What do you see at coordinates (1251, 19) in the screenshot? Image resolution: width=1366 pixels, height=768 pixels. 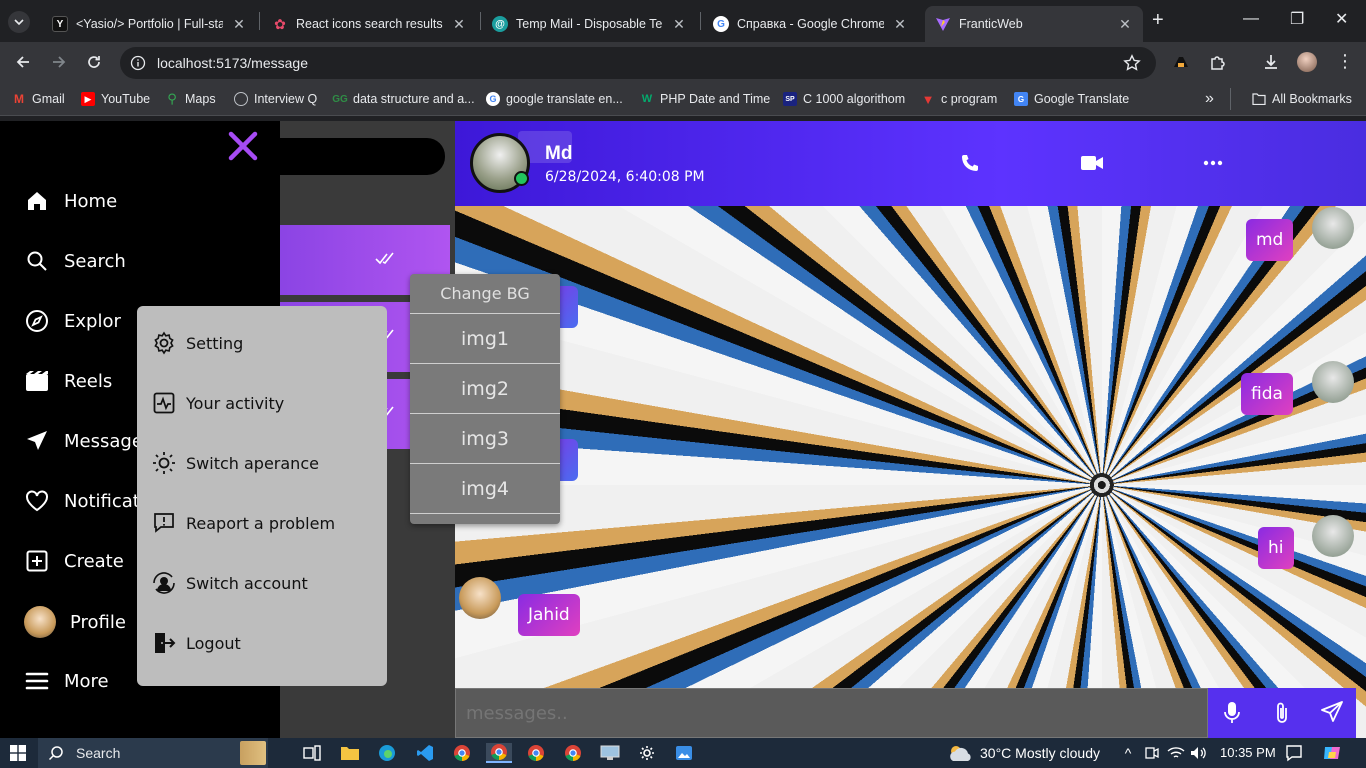 I see `minimize-icon: —` at bounding box center [1251, 19].